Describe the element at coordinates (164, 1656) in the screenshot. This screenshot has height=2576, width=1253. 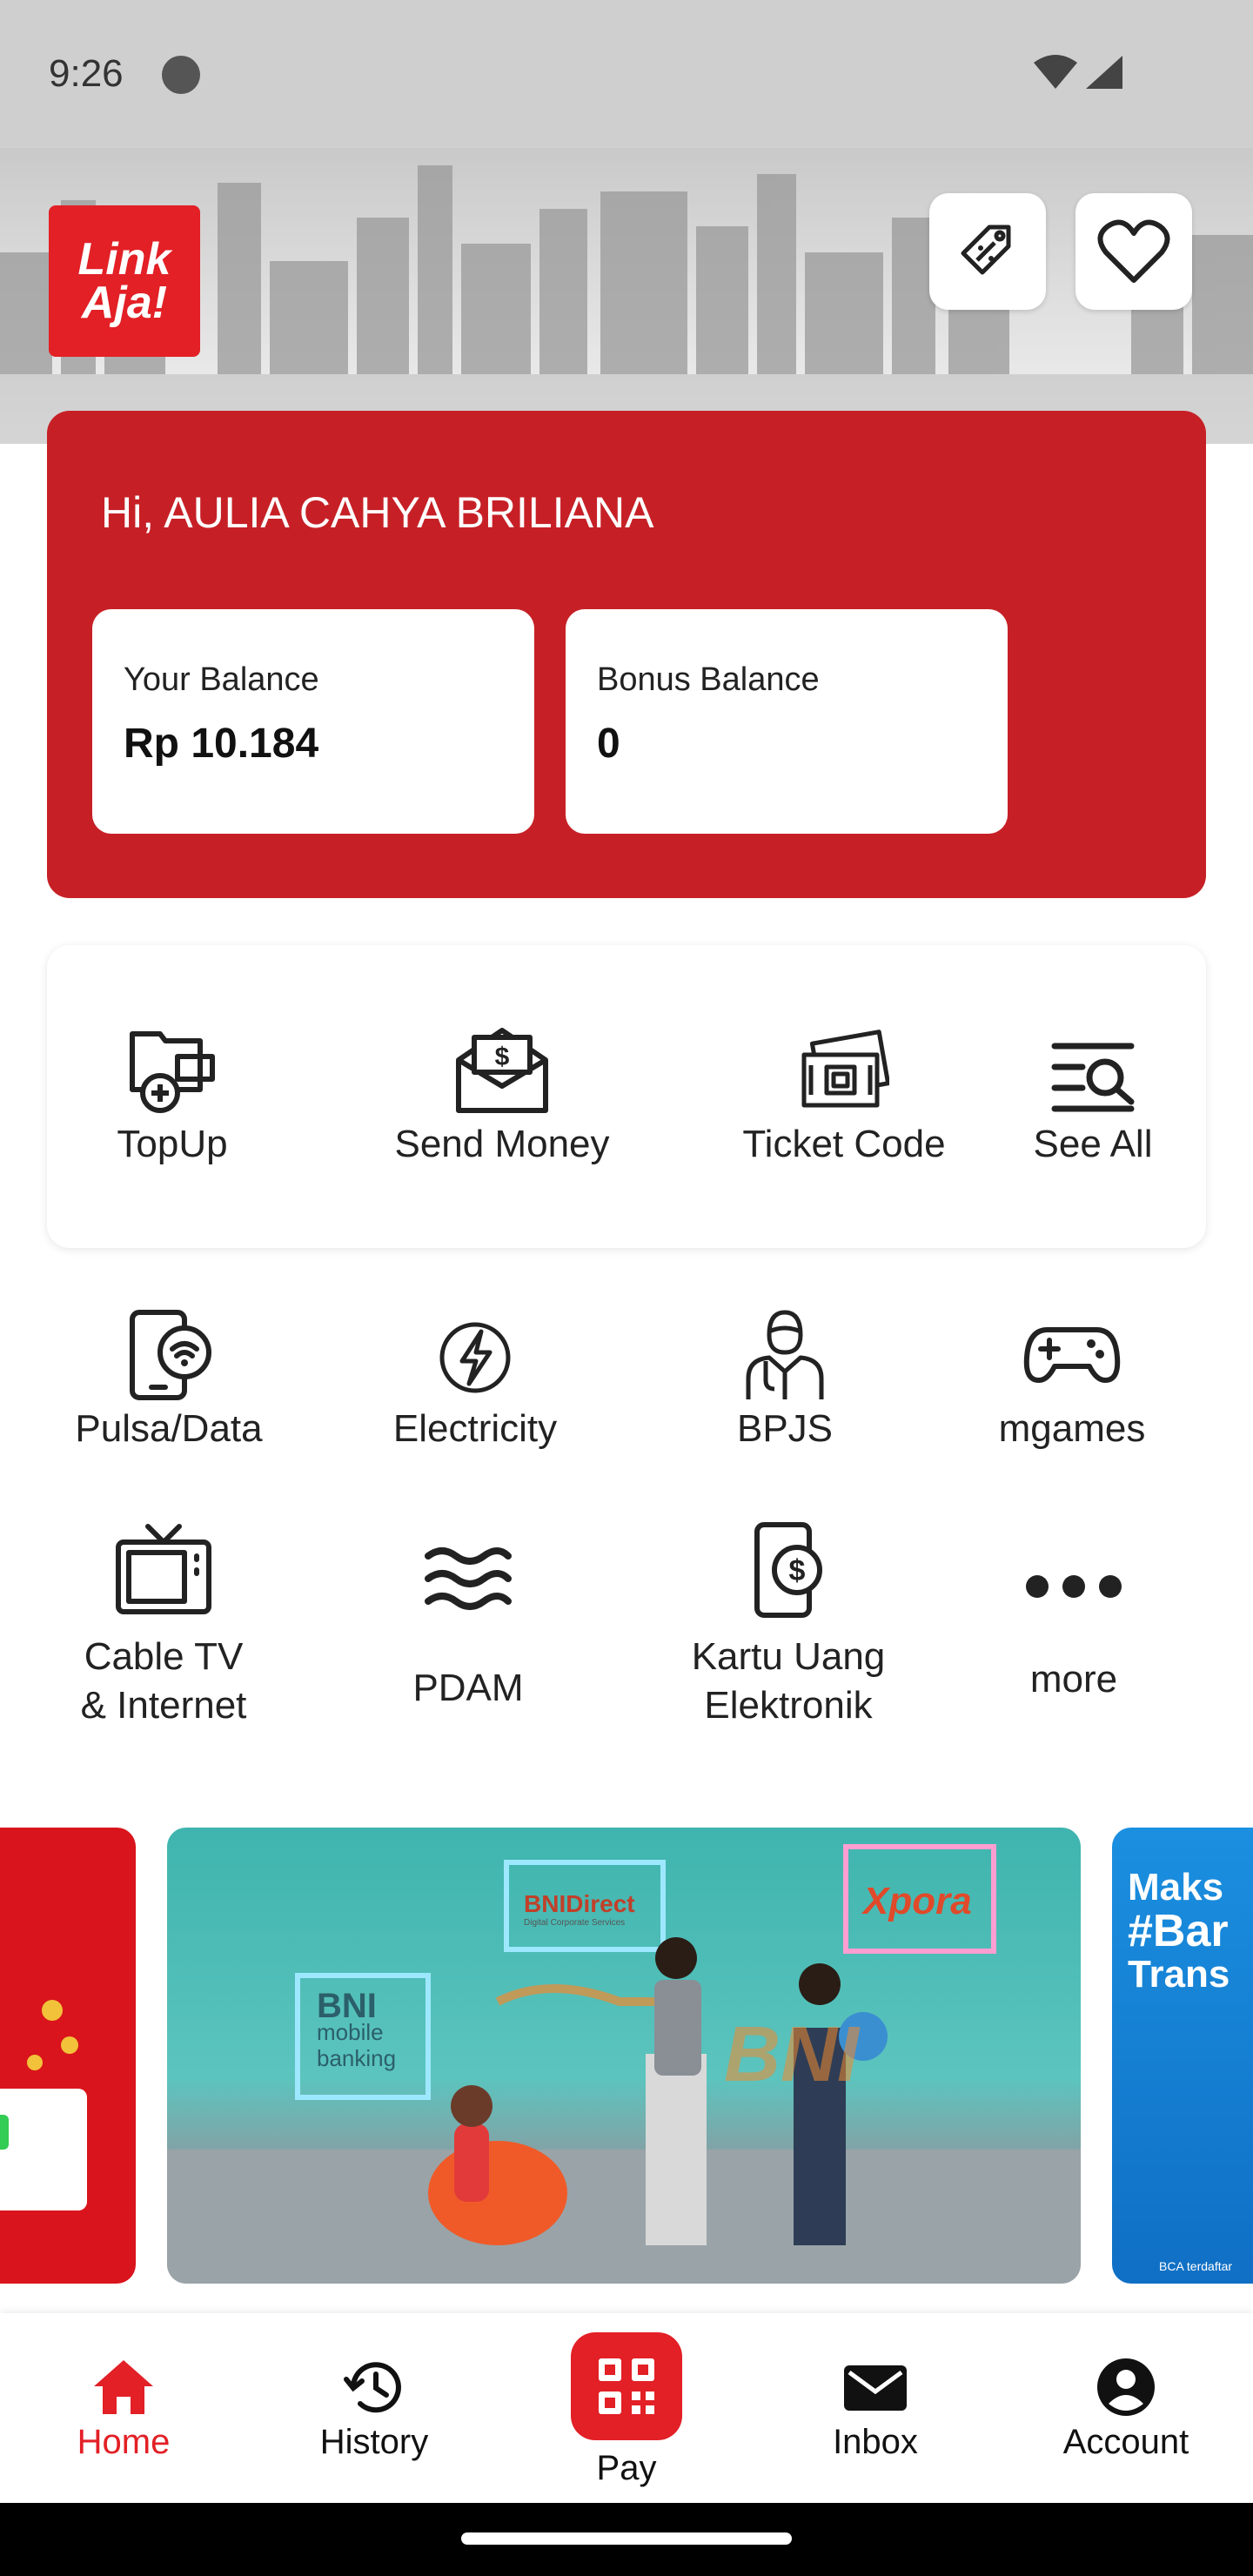
I see `service-label-line1: Cable TV` at that location.